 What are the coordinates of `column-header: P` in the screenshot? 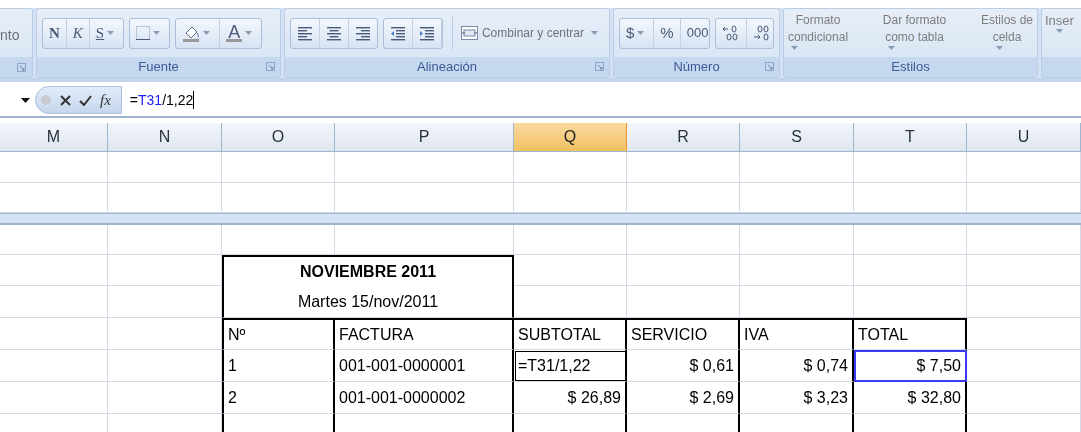 It's located at (424, 137).